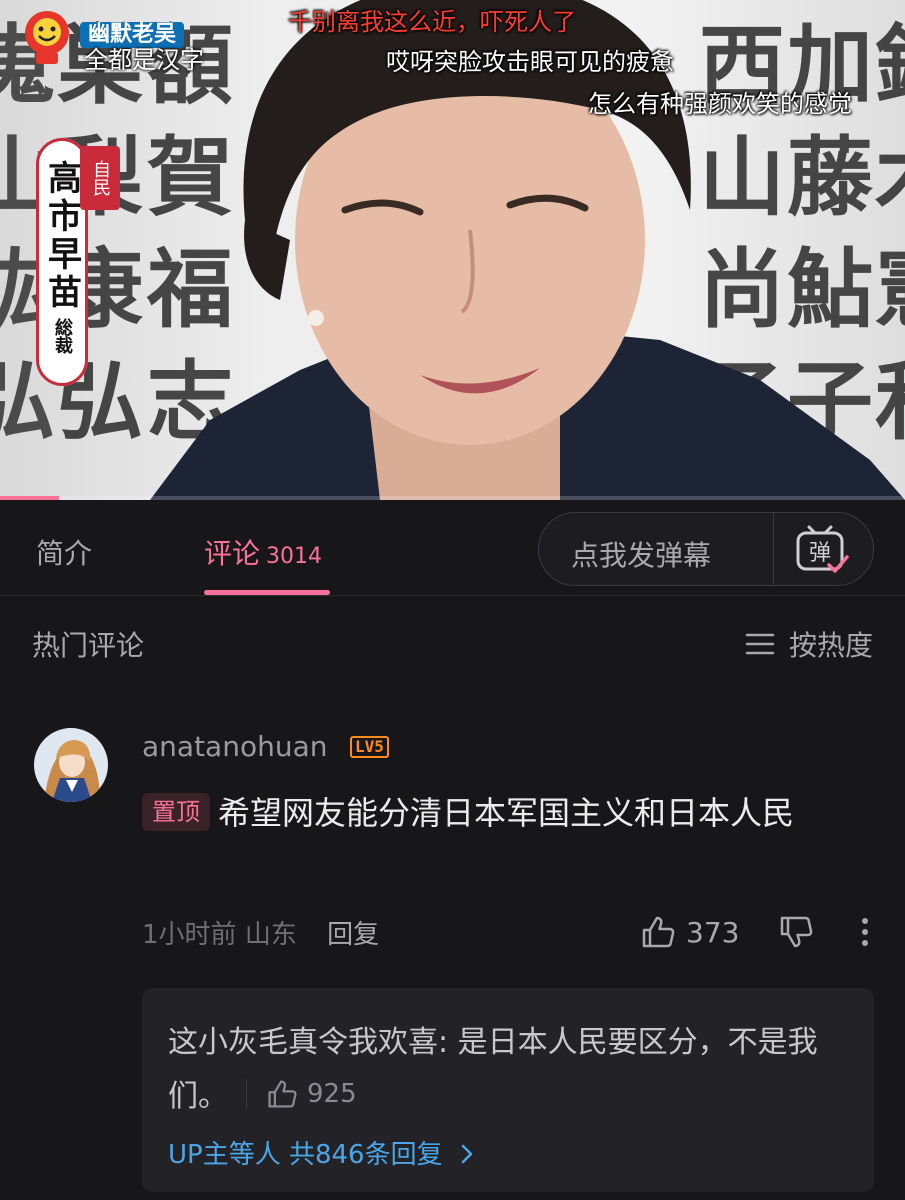  What do you see at coordinates (720, 104) in the screenshot?
I see `danmaku-item: 怎么有种强颜欢笑的感觉` at bounding box center [720, 104].